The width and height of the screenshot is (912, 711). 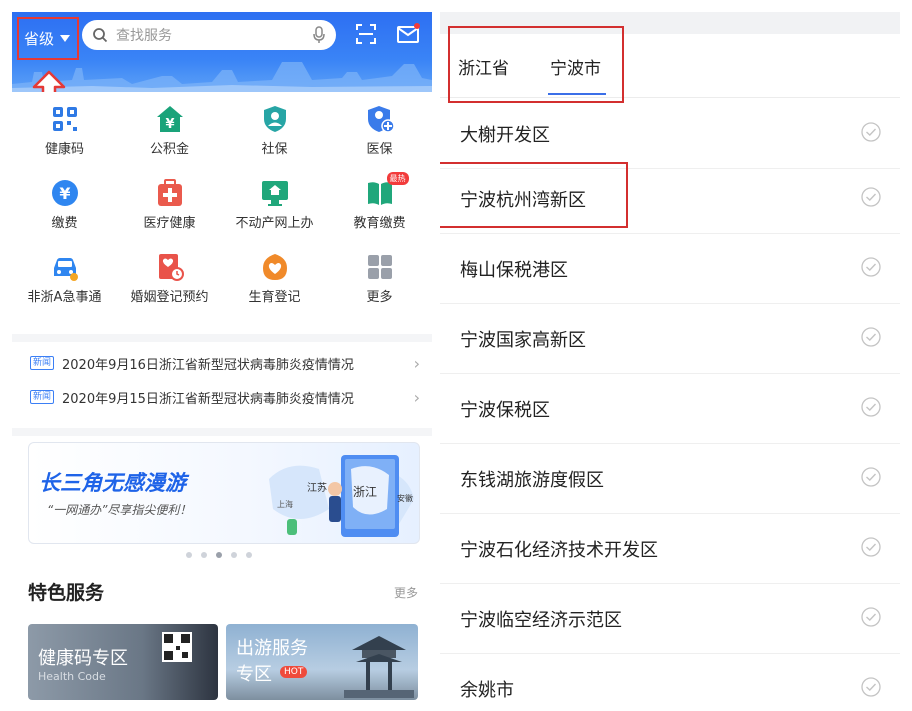 What do you see at coordinates (317, 488) in the screenshot?
I see `map-label: 江苏` at bounding box center [317, 488].